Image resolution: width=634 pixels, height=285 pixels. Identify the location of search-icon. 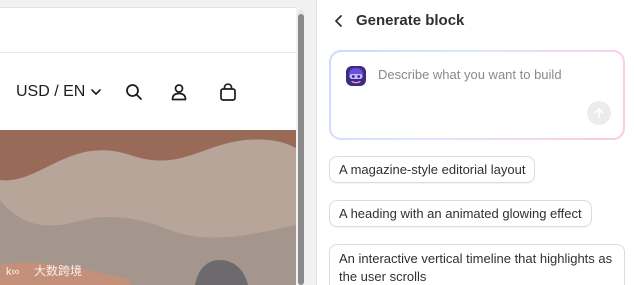
(134, 92).